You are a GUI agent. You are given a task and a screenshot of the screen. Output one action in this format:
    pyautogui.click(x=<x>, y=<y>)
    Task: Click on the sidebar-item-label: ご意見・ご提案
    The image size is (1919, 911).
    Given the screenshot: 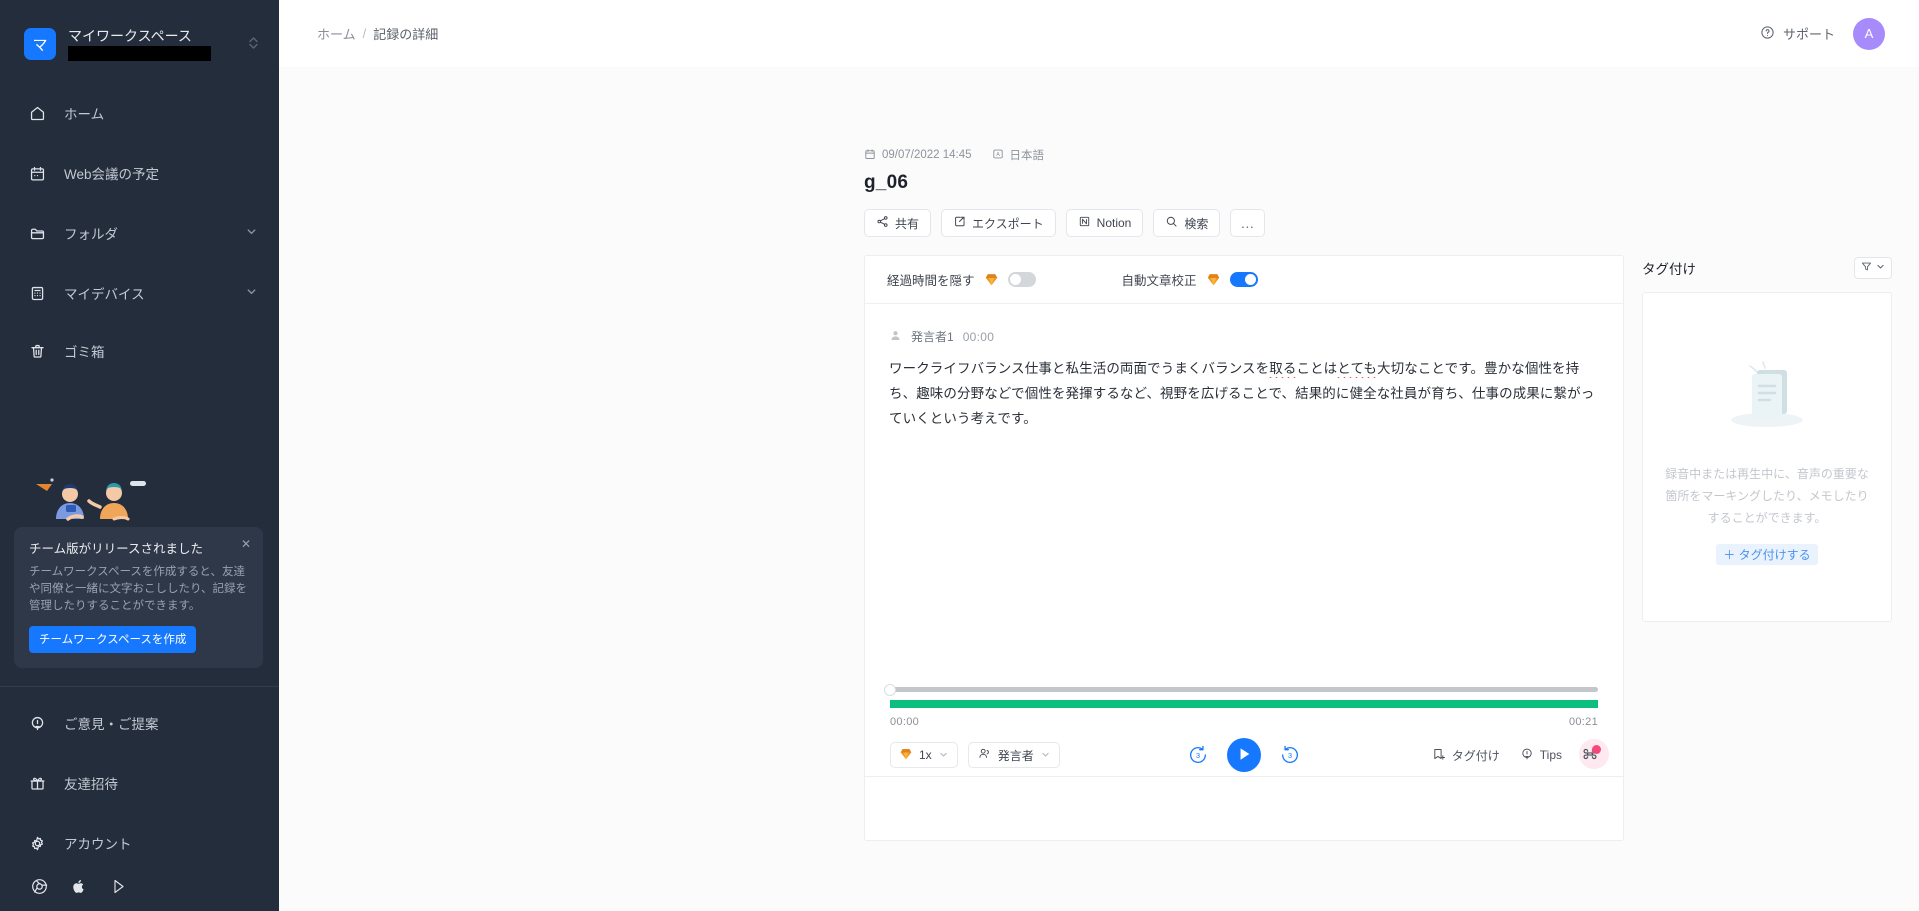 What is the action you would take?
    pyautogui.click(x=111, y=724)
    